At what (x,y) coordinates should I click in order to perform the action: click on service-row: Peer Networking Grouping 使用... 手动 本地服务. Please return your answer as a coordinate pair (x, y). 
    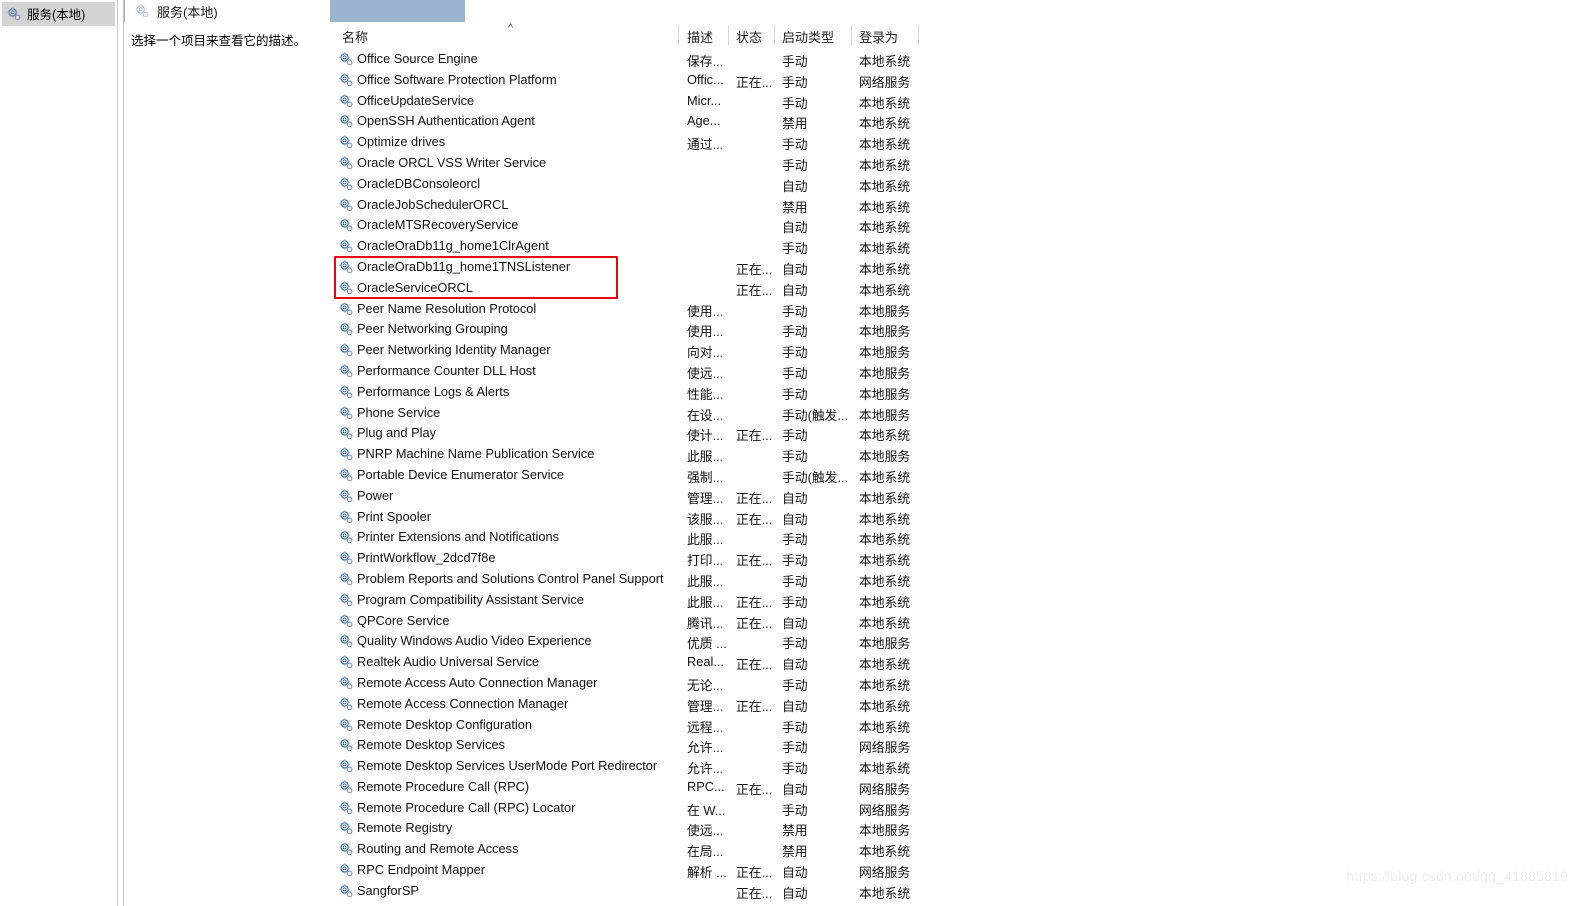
    Looking at the image, I should click on (955, 329).